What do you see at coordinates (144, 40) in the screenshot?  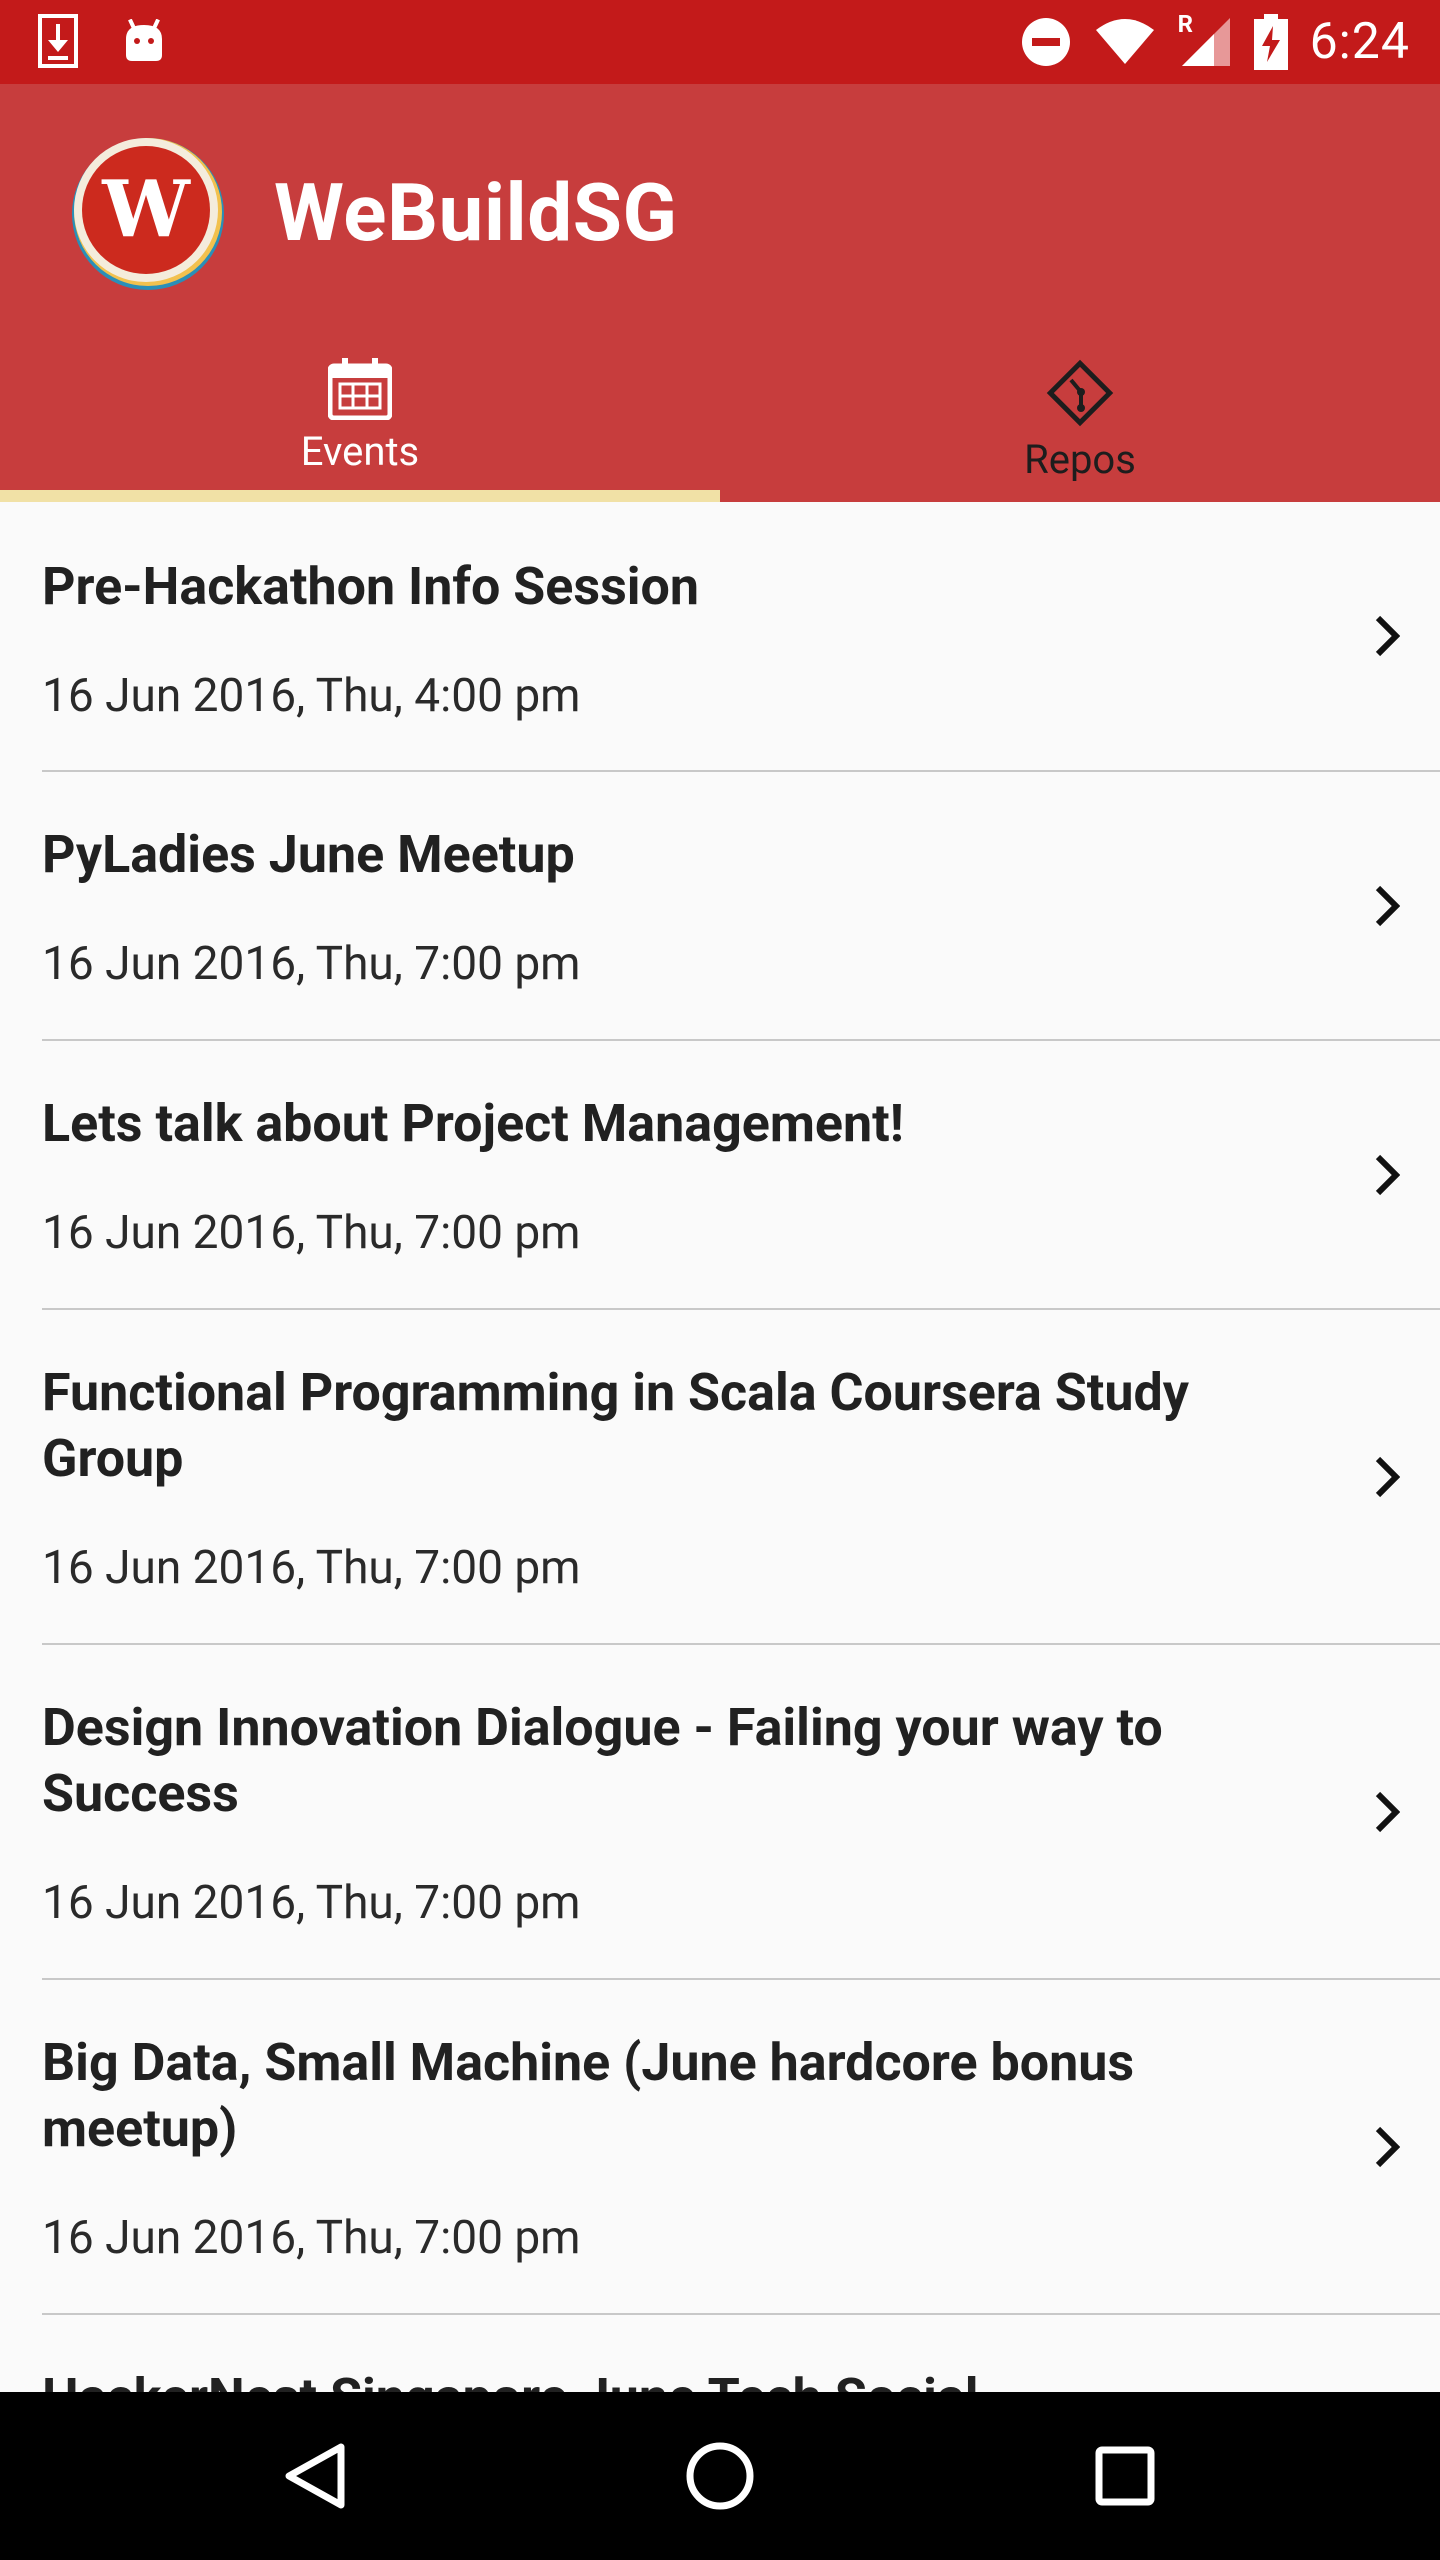 I see `android-icon` at bounding box center [144, 40].